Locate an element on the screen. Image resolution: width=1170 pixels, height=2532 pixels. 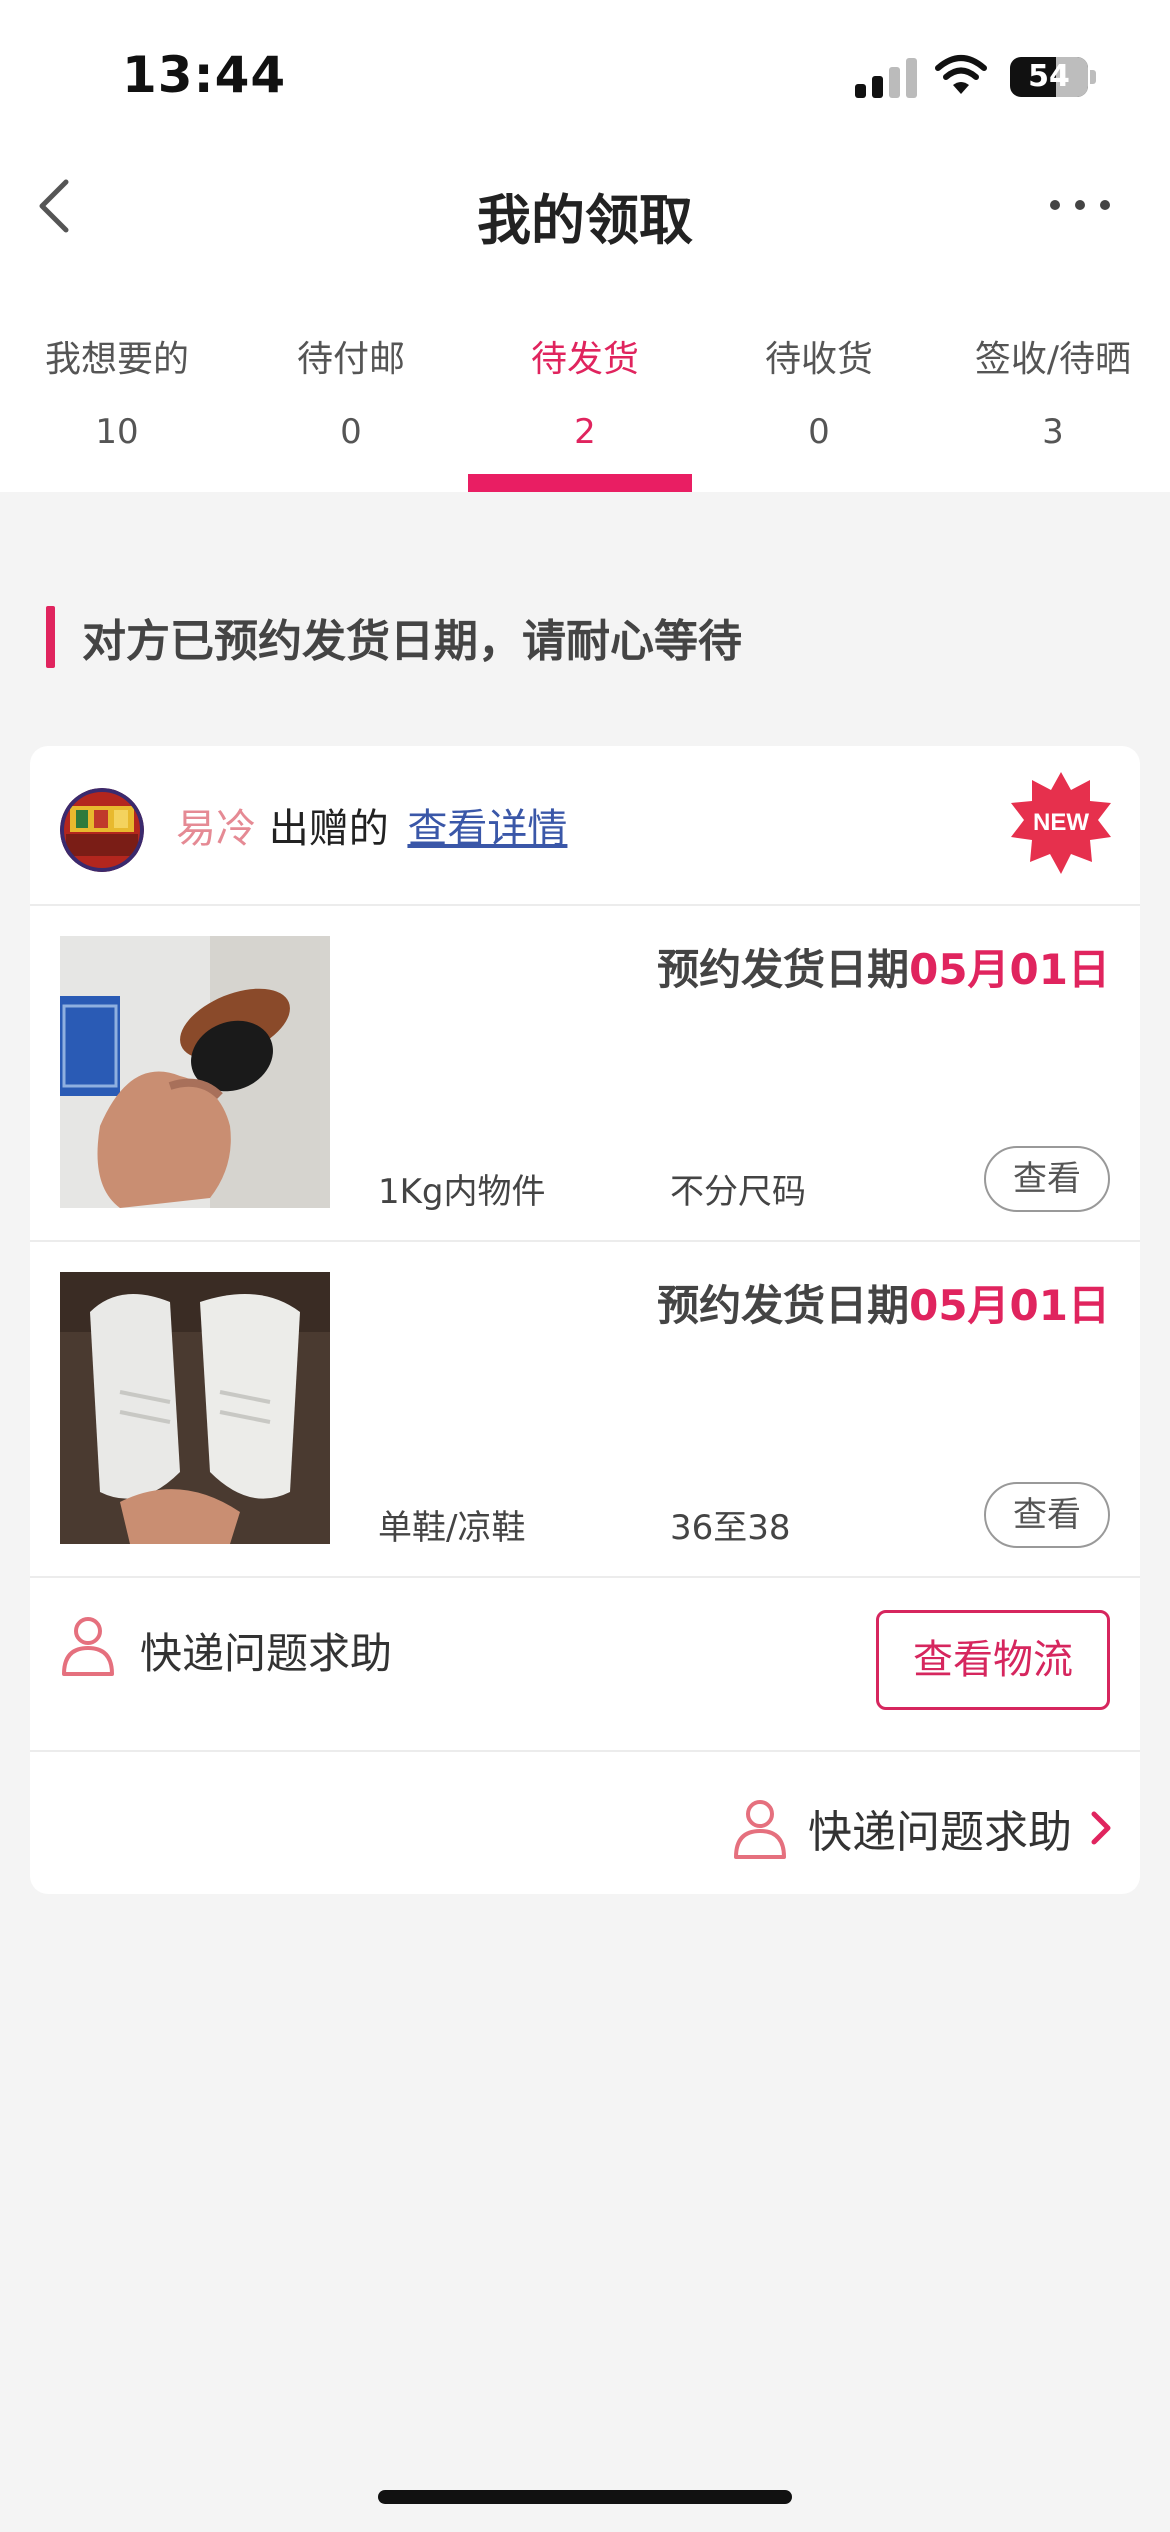
shipment-notice: 对方已预约发货日期，请耐心等待 is located at coordinates (394, 637).